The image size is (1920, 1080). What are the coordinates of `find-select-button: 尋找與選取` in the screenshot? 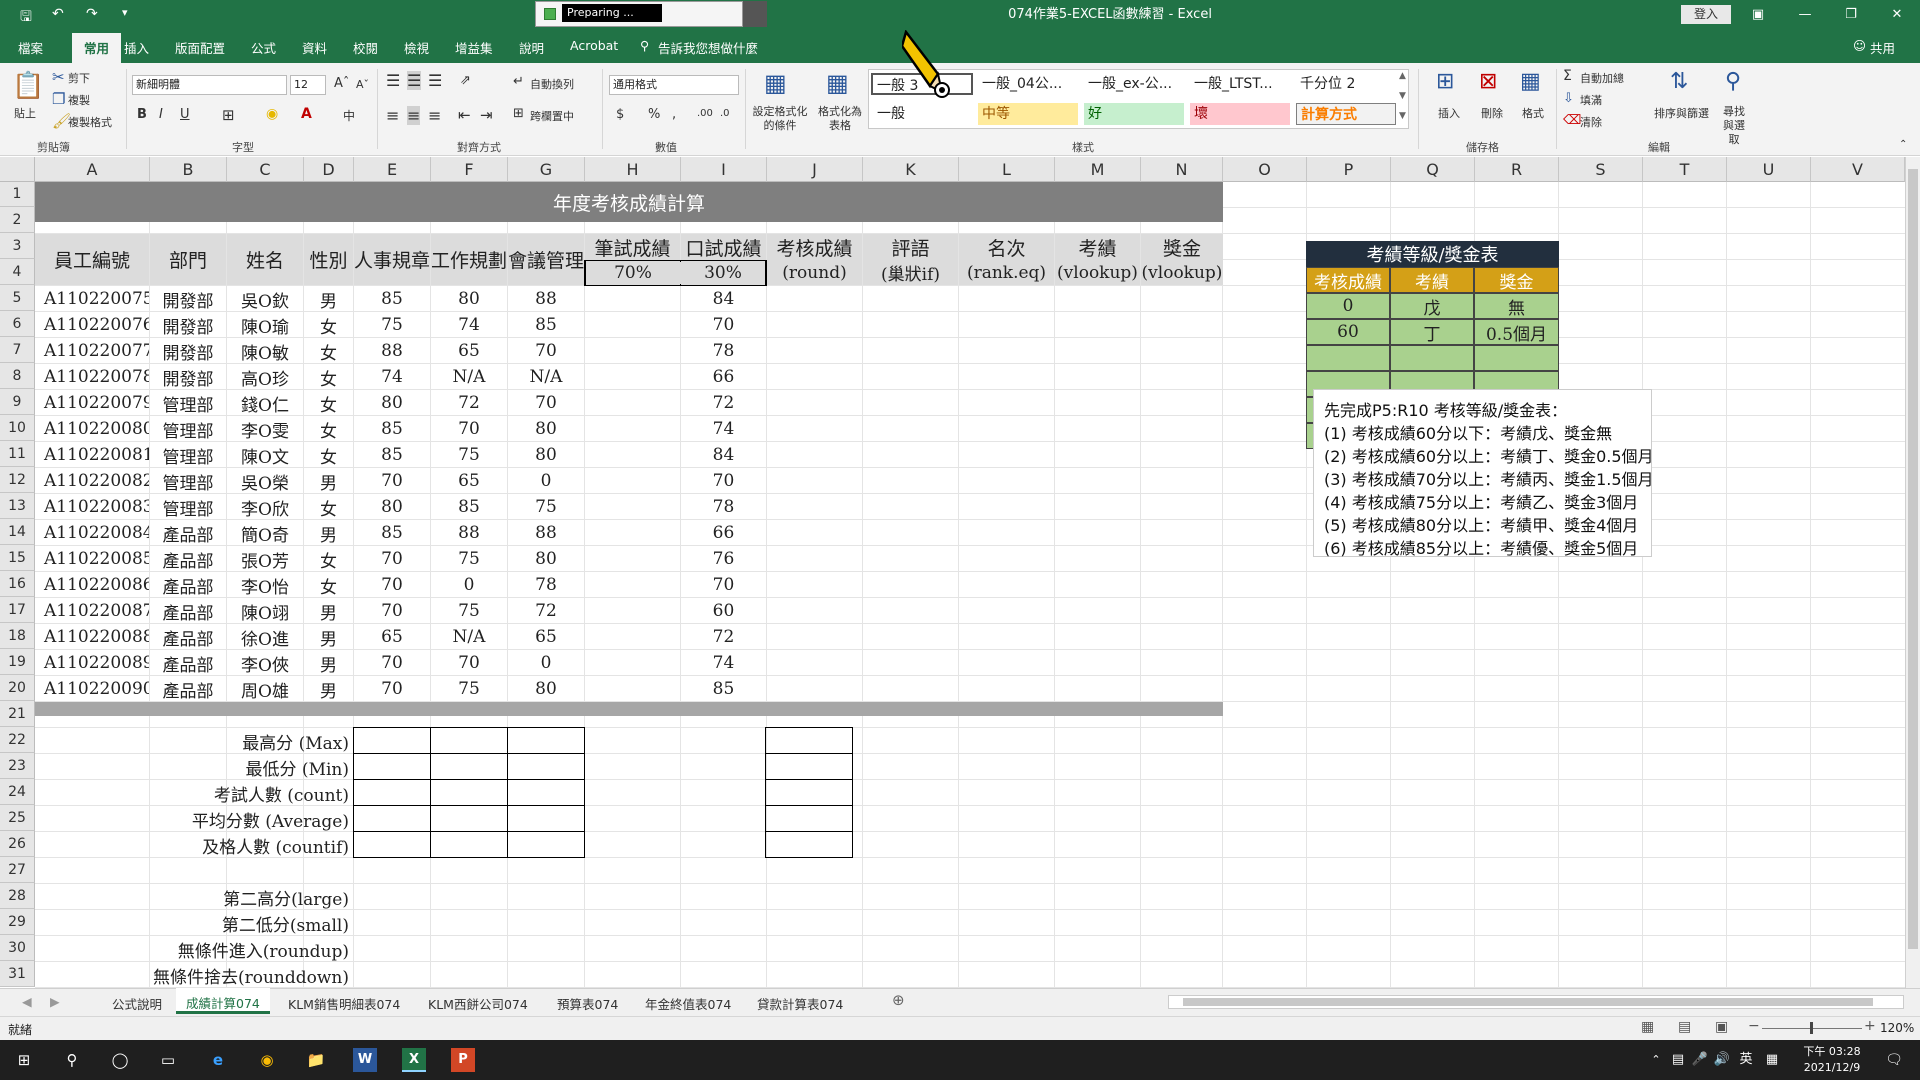 It's located at (1734, 126).